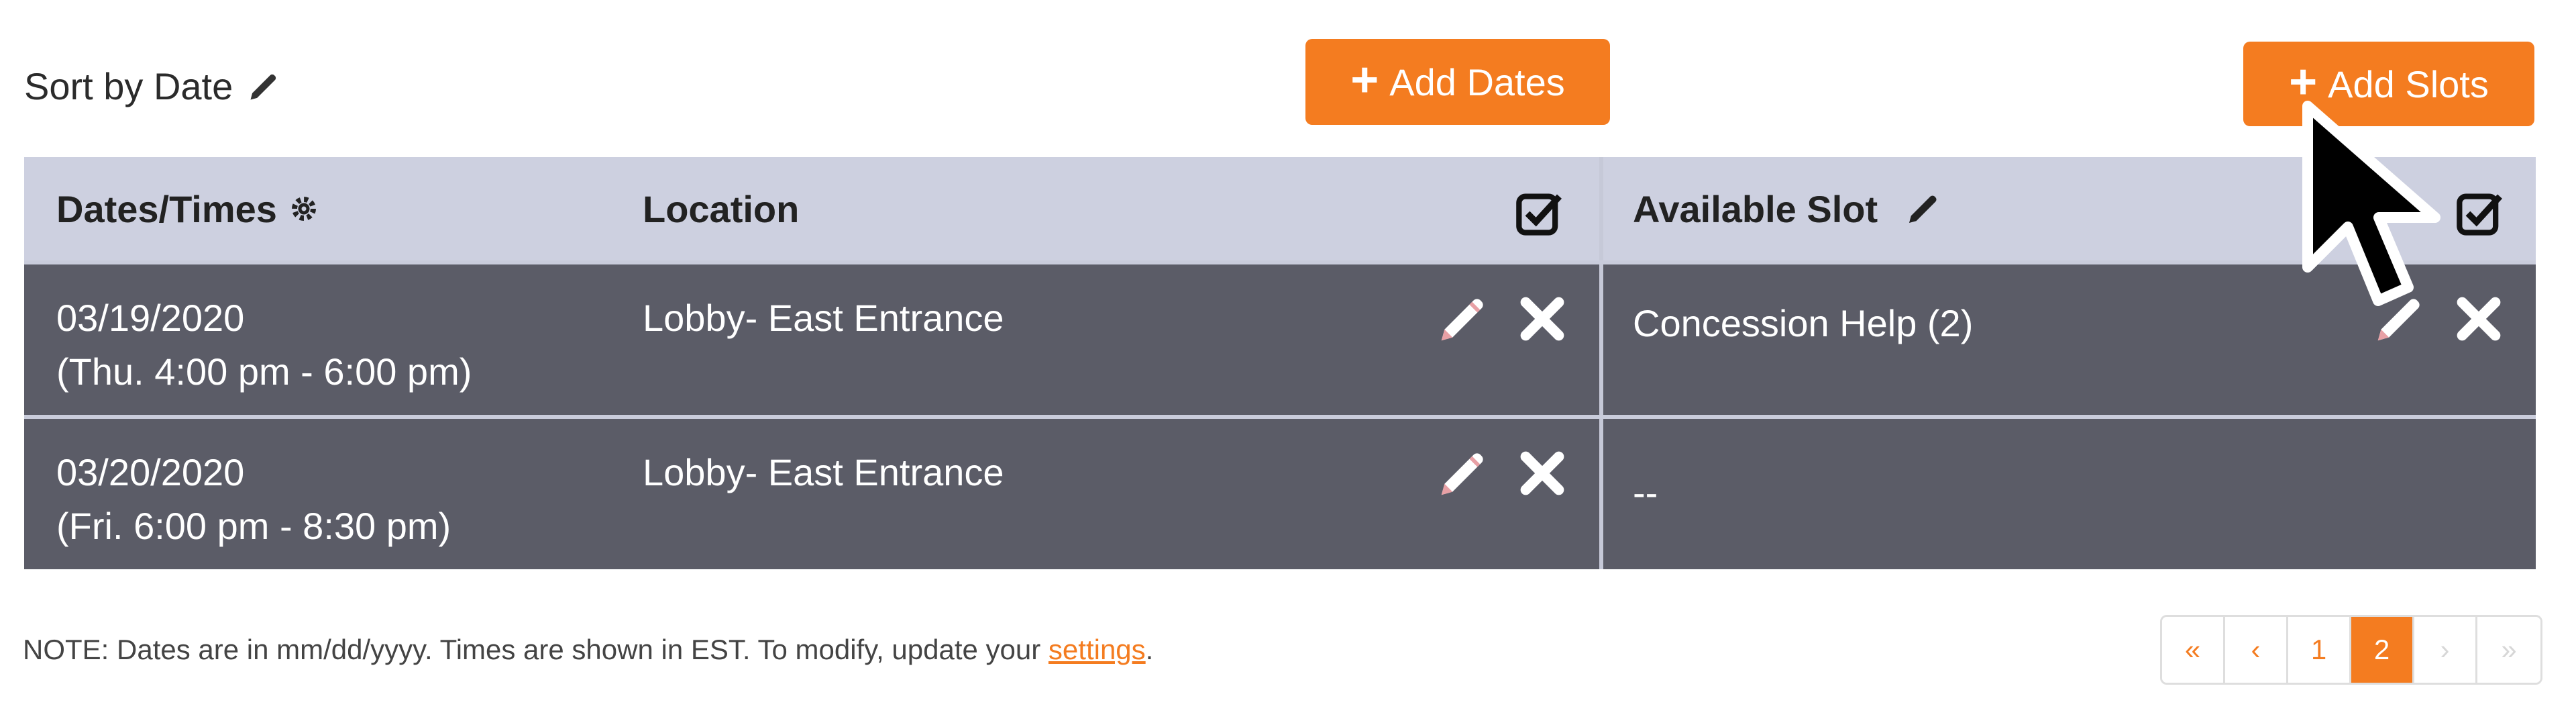  What do you see at coordinates (721, 208) in the screenshot?
I see `header-location-label: Location` at bounding box center [721, 208].